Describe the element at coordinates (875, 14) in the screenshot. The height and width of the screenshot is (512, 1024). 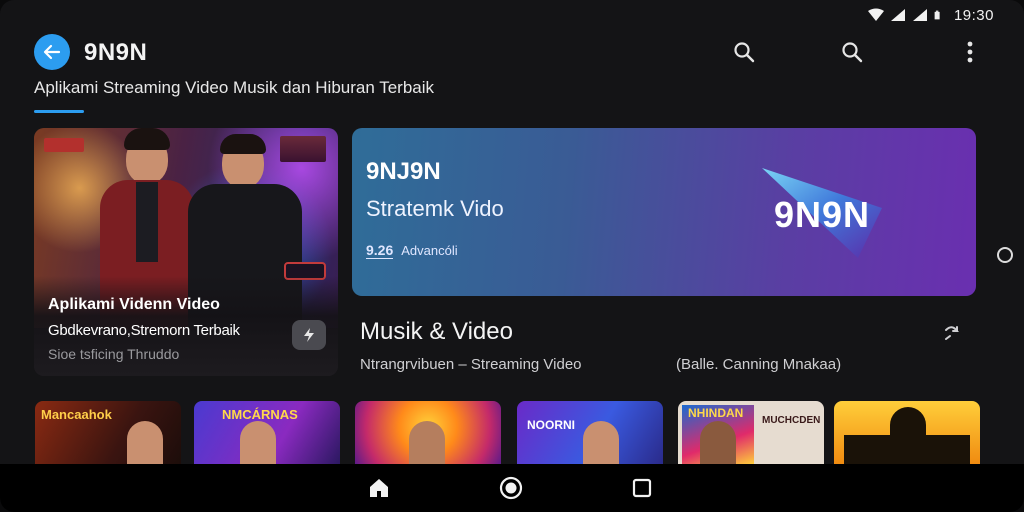
I see `wifi-icon` at that location.